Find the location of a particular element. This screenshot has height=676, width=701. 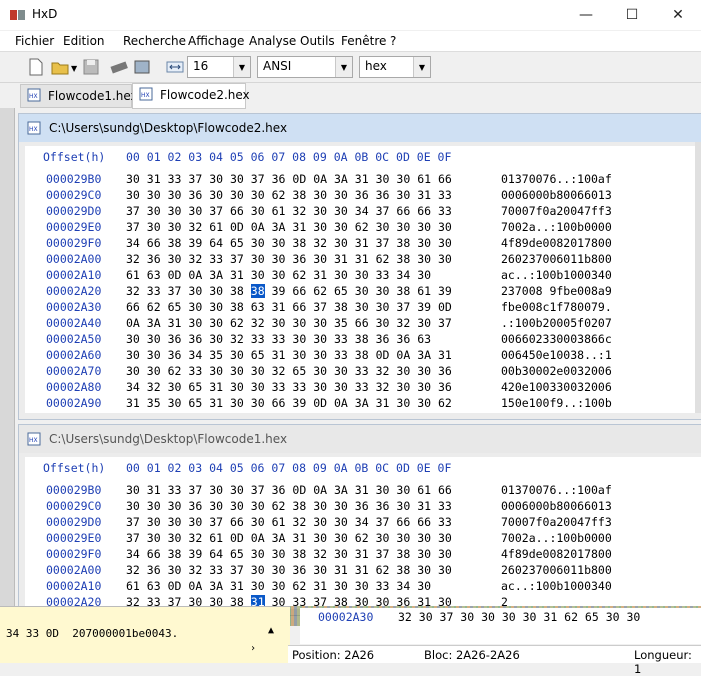

hex-byte: 64 is located at coordinates (216, 554).